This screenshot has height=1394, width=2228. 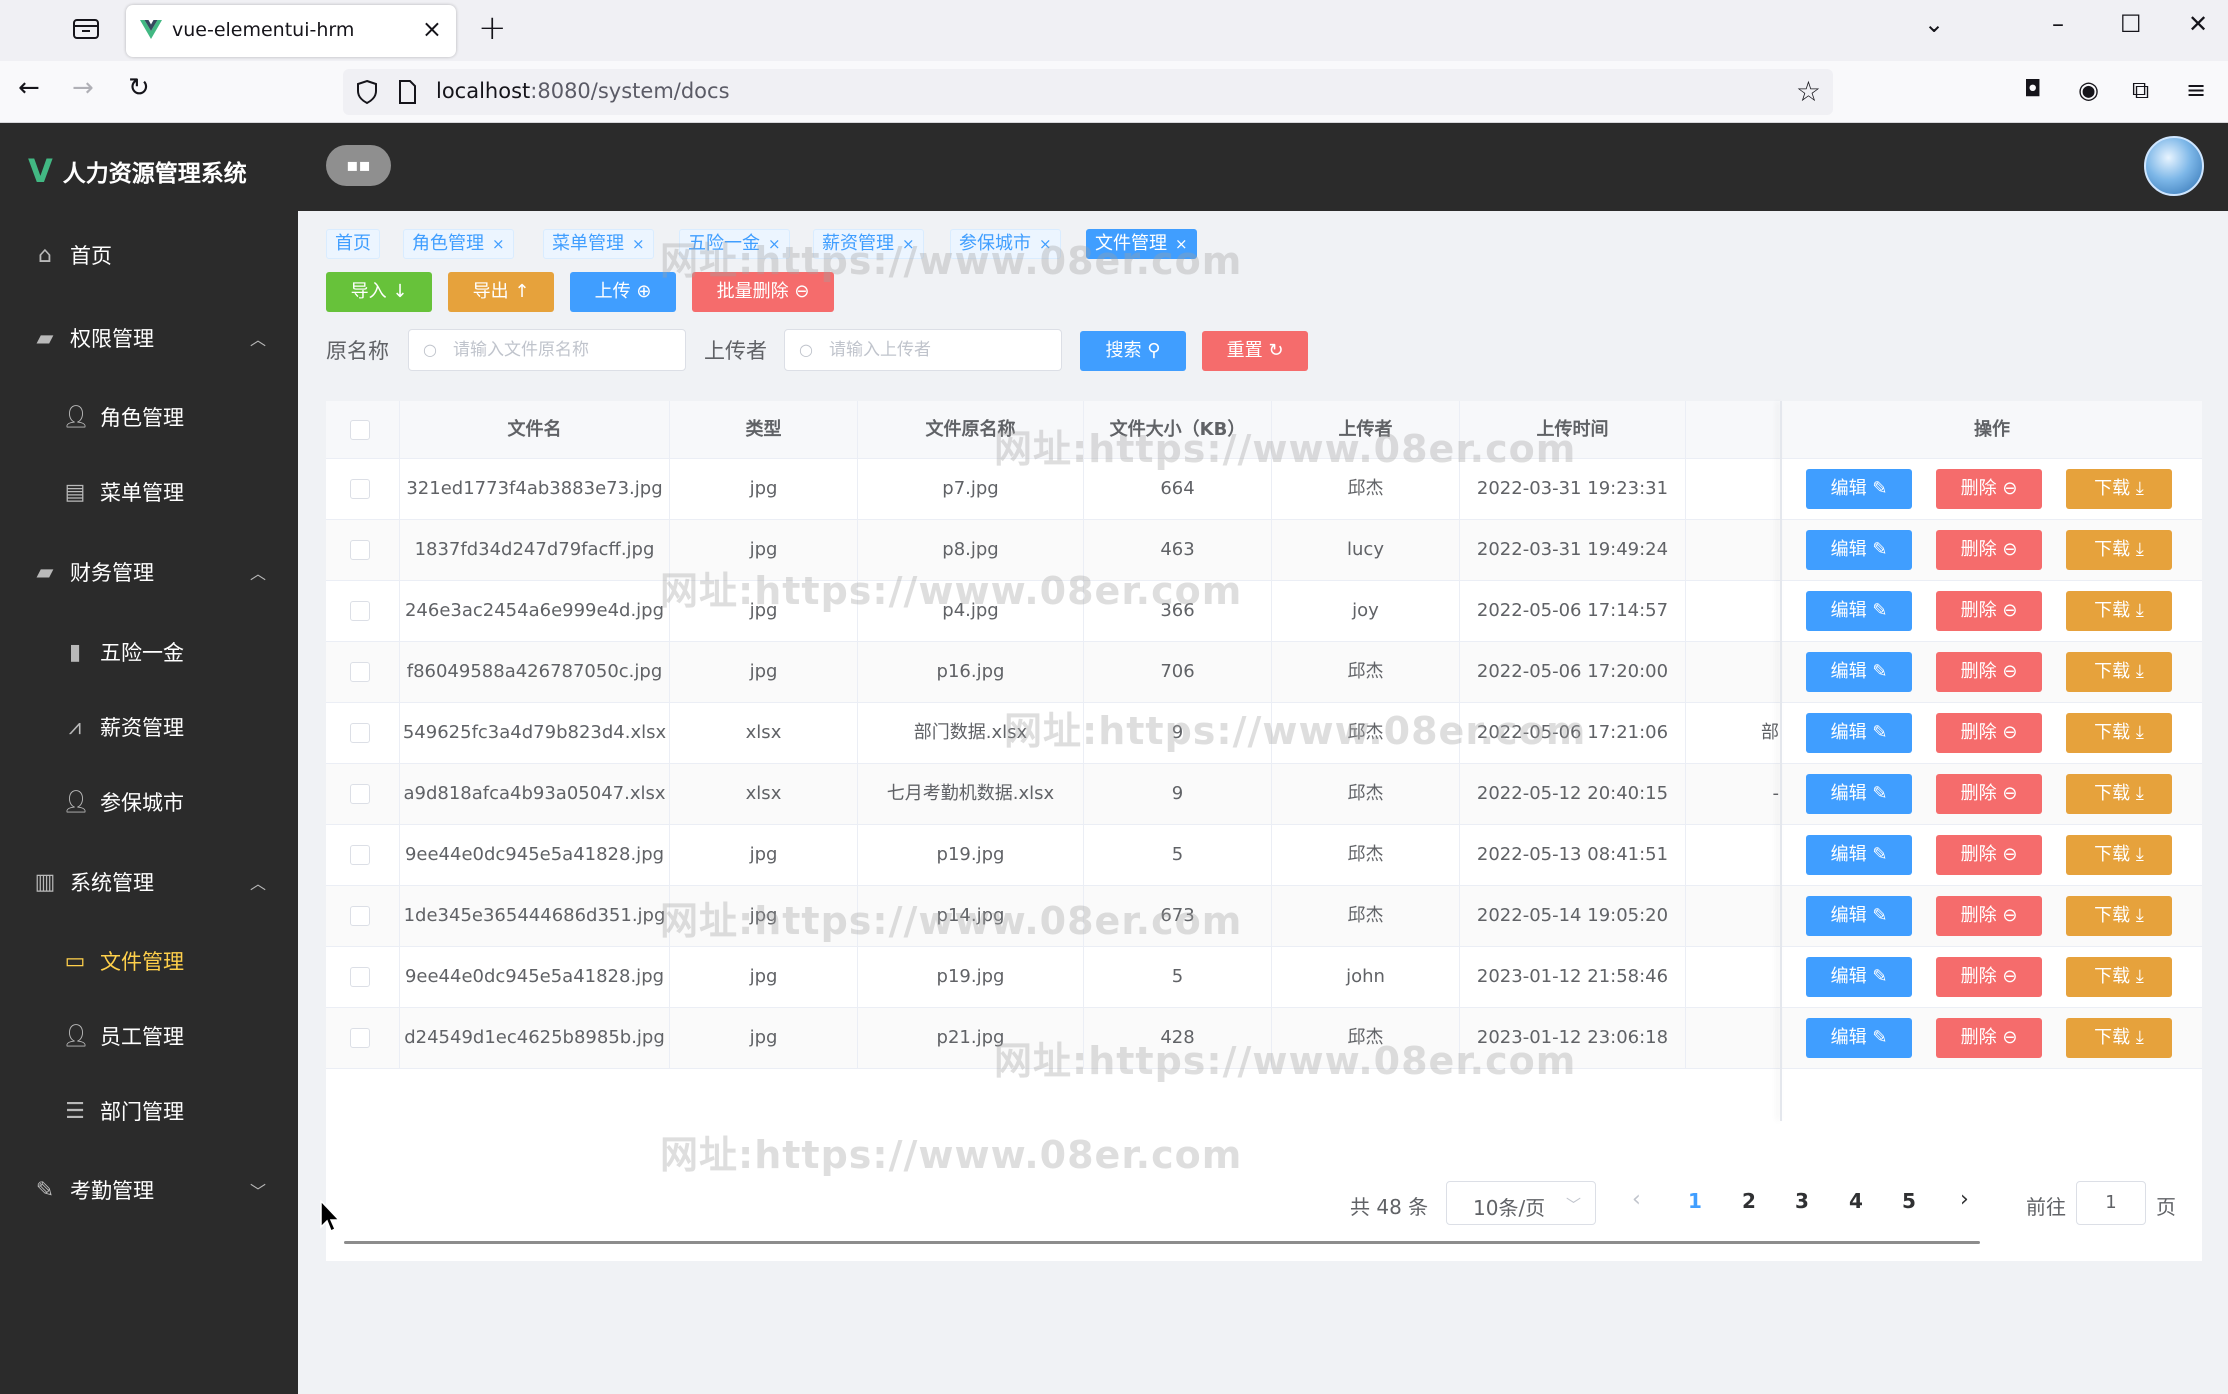 What do you see at coordinates (2111, 1203) in the screenshot?
I see `goto-page-input: 1` at bounding box center [2111, 1203].